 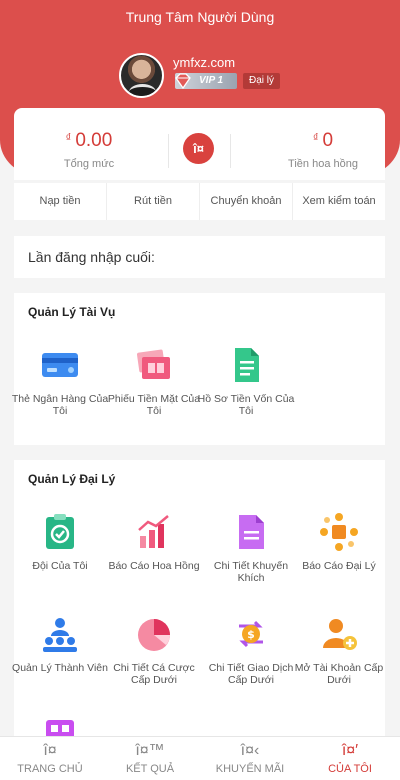 I want to click on grid-item-sub-bet-detail: Chi Tiết Cá Cược Cấp Dưới, so click(x=154, y=650).